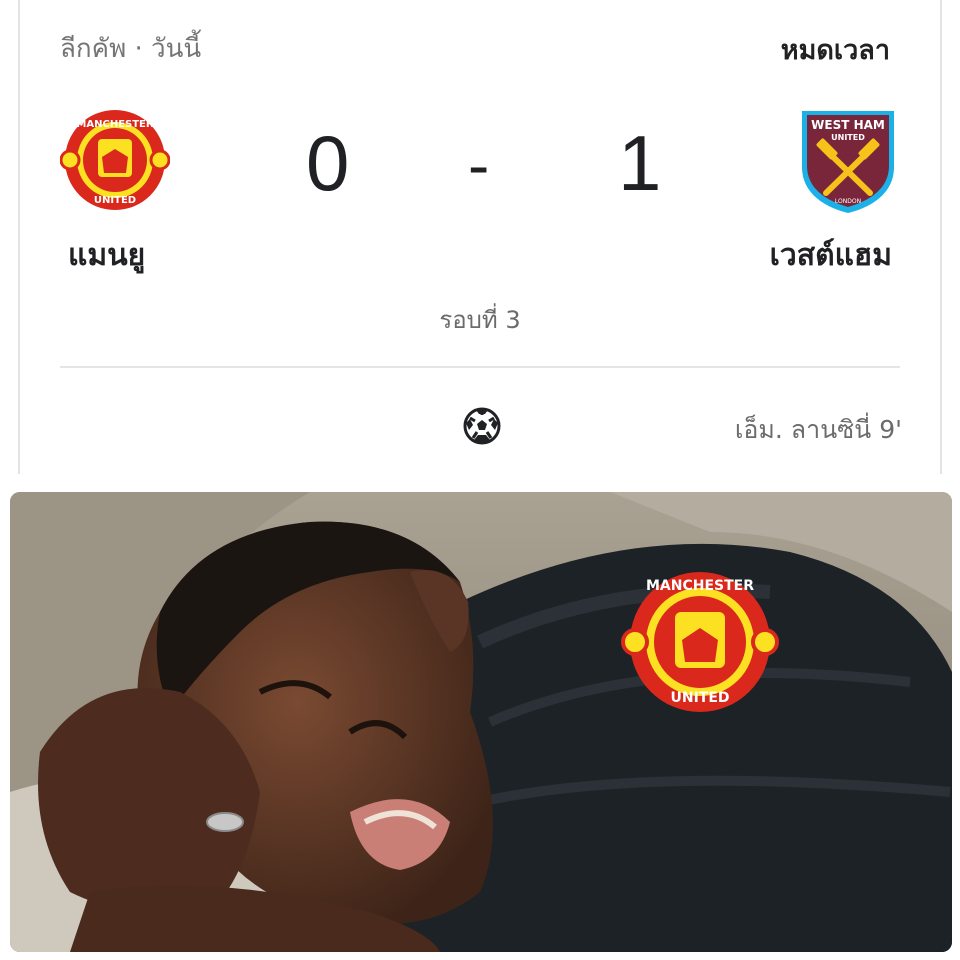 Image resolution: width=960 pixels, height=960 pixels. I want to click on goal-scorer: เอ็ม. ลานซินี่ 9', so click(818, 429).